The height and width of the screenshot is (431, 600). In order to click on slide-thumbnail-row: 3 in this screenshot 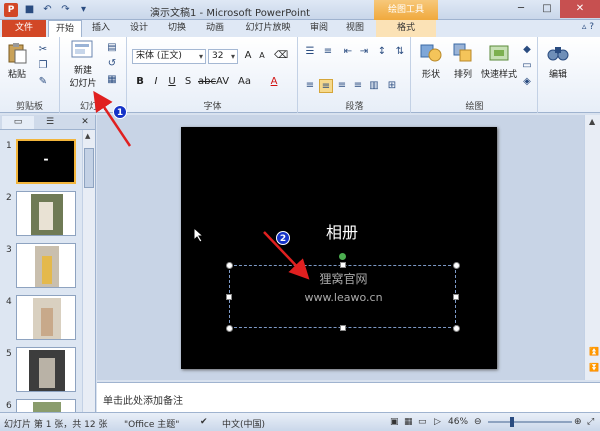, I will do `click(41, 267)`.